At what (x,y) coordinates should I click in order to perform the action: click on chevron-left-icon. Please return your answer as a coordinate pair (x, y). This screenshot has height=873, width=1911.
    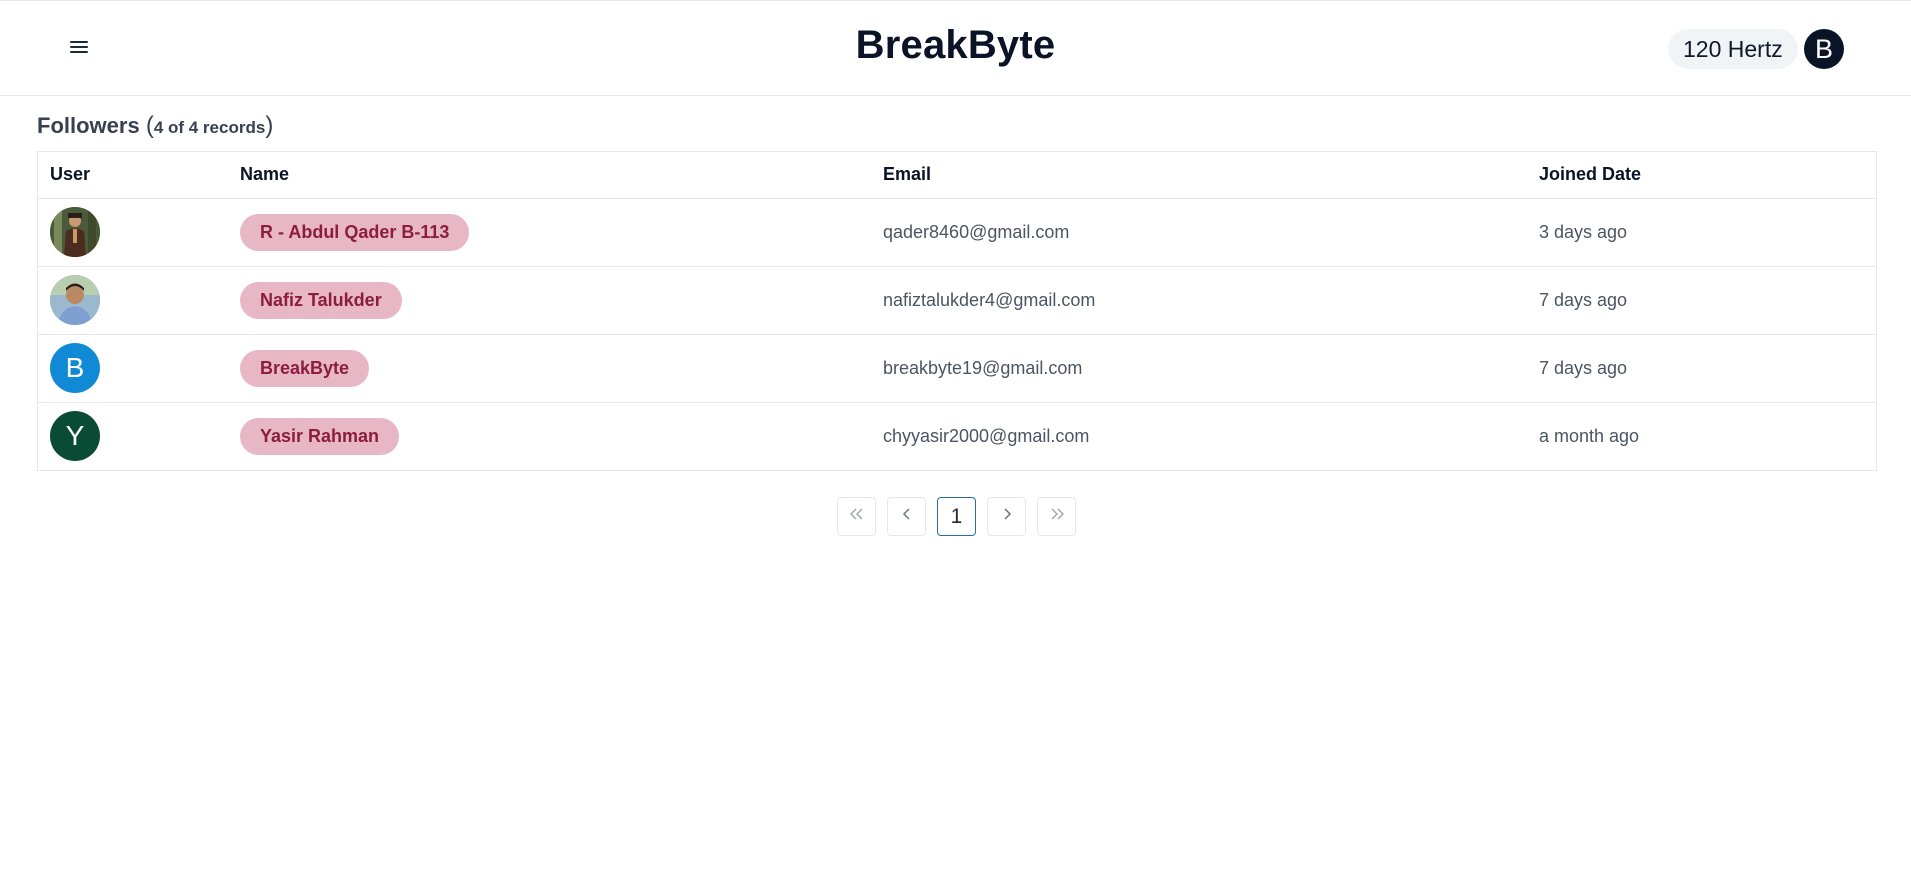
    Looking at the image, I should click on (907, 516).